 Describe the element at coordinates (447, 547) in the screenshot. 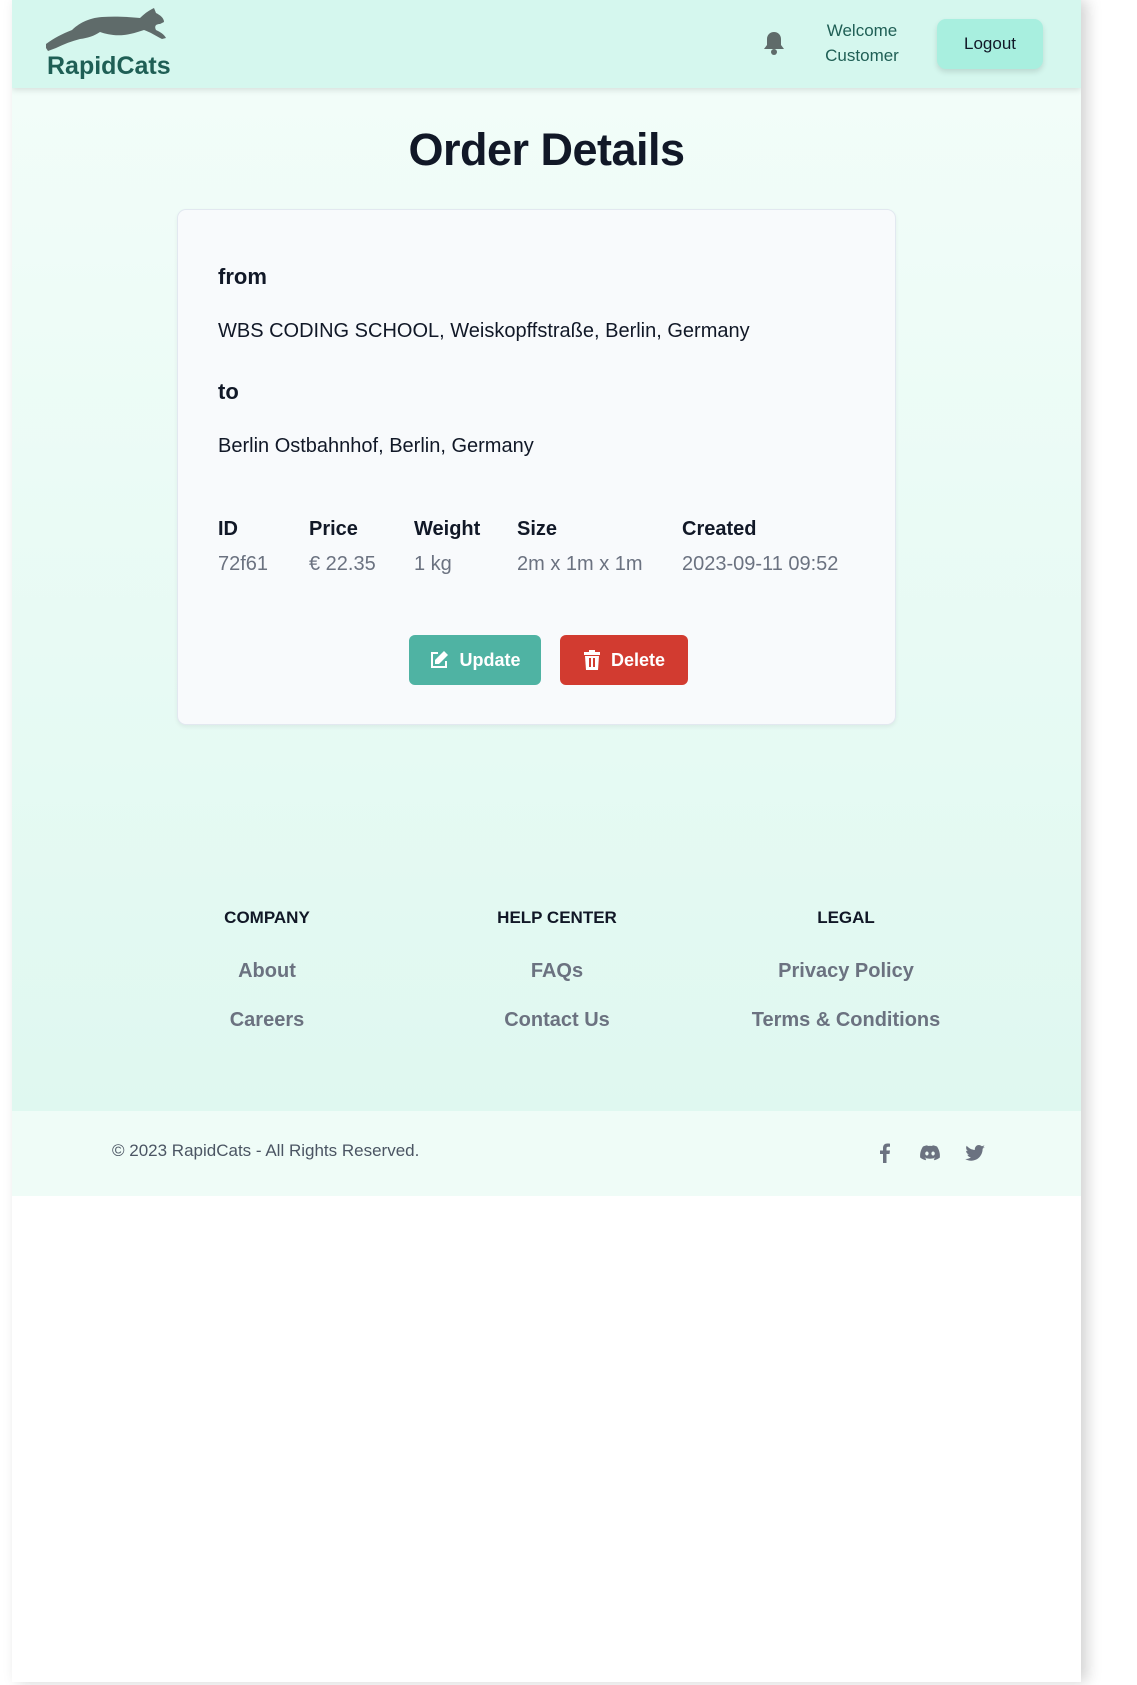

I see `detail-weight: Weight 1 kg` at that location.